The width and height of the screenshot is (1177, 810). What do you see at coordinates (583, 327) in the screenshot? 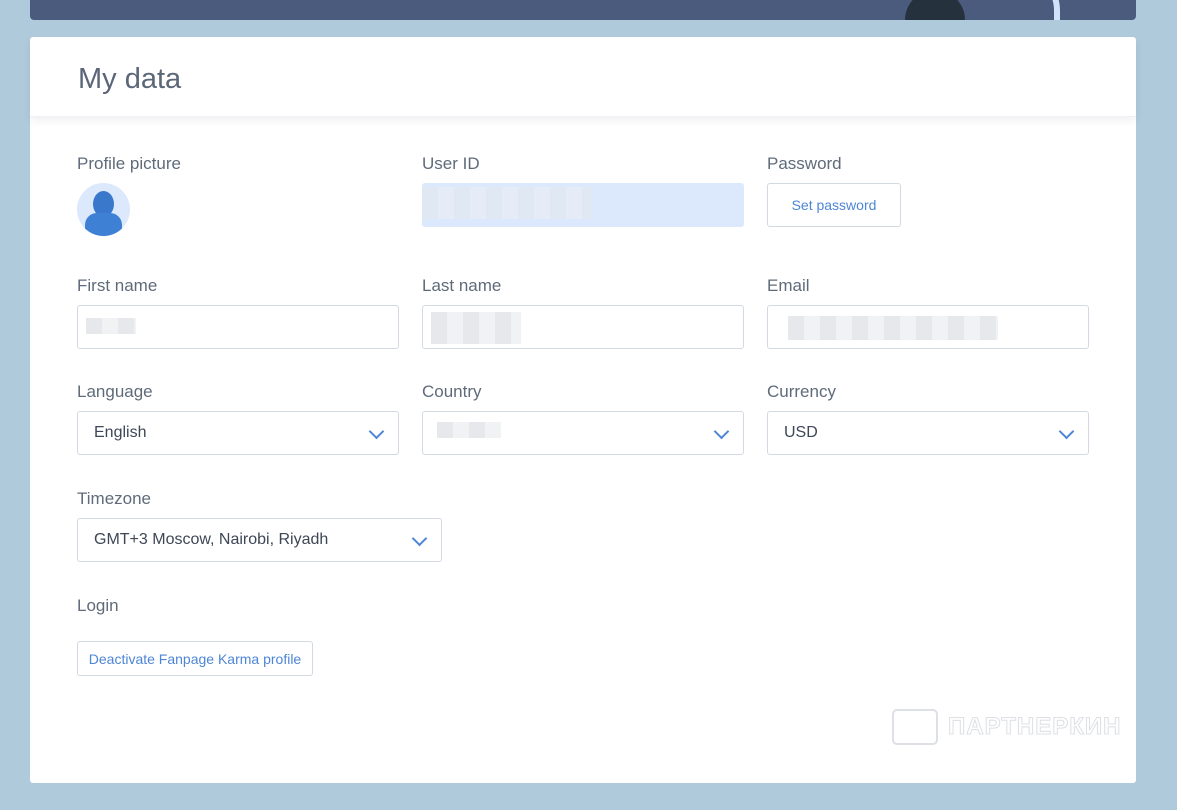
I see `last-name-input` at bounding box center [583, 327].